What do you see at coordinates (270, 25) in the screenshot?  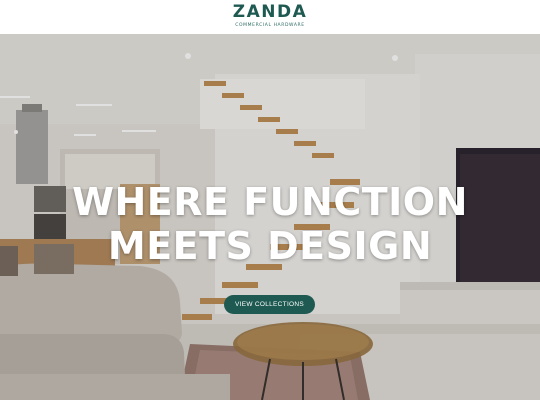 I see `brand-tagline: COMMERCIAL HARDWARE` at bounding box center [270, 25].